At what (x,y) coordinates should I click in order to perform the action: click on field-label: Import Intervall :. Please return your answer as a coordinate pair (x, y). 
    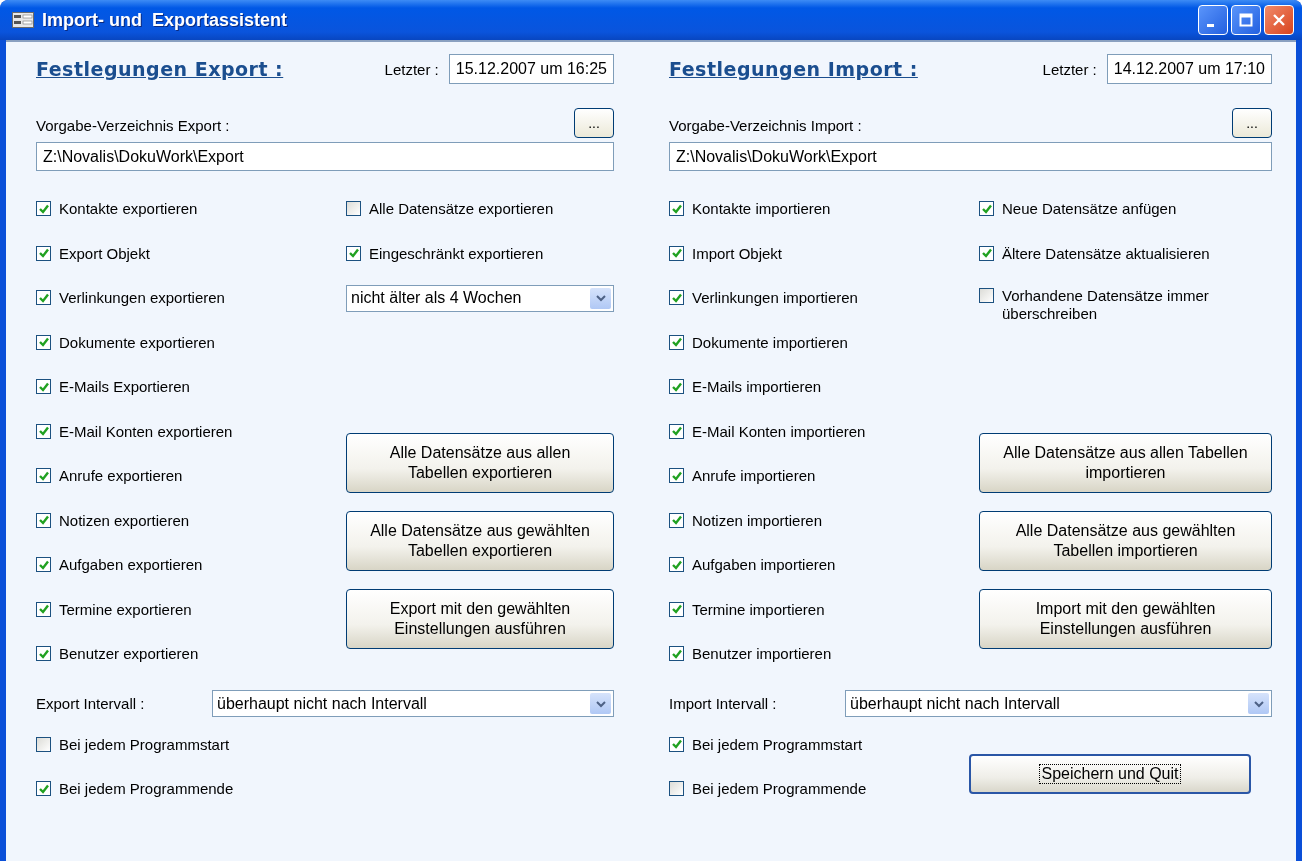
    Looking at the image, I should click on (723, 703).